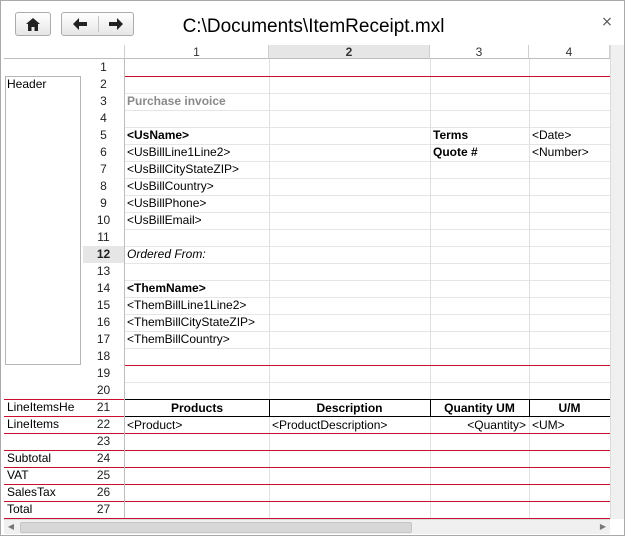 The height and width of the screenshot is (536, 625). I want to click on group-subtotal: Subtotal, so click(45, 458).